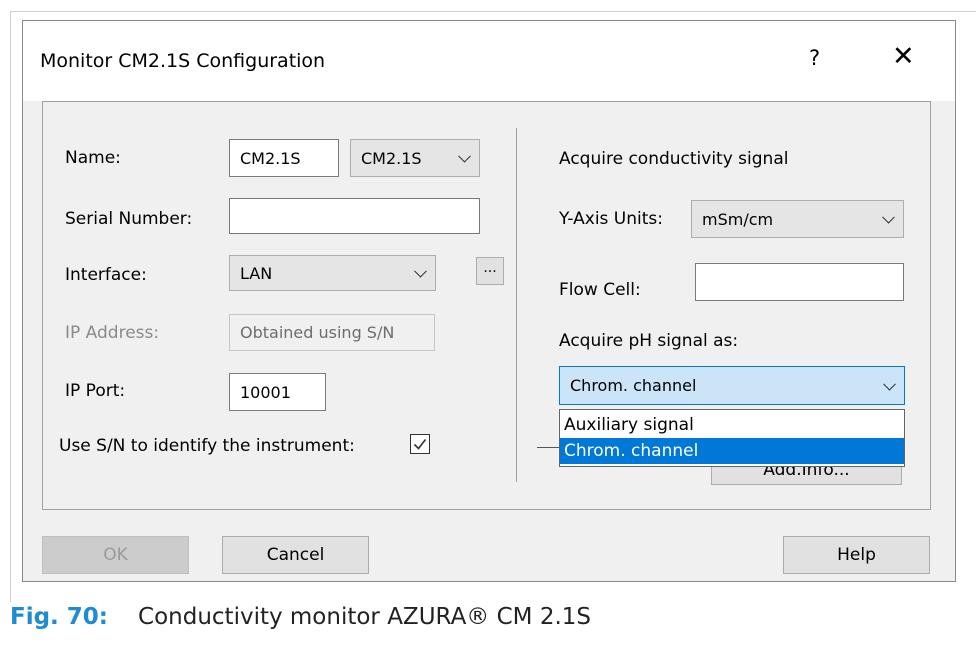  Describe the element at coordinates (332, 273) in the screenshot. I see `interface-combo: LAN` at that location.